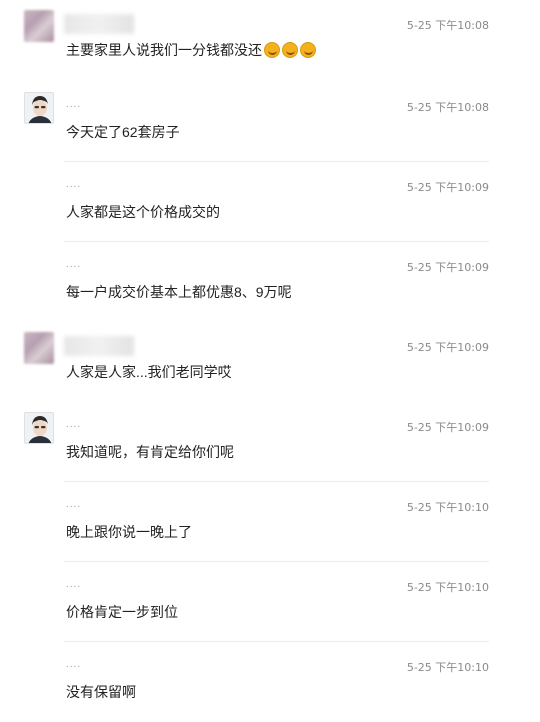 The width and height of the screenshot is (540, 722). What do you see at coordinates (270, 282) in the screenshot?
I see `message-item: .... 5-25 下午10:09 每一户成交价基本上都优惠8、9万呢` at bounding box center [270, 282].